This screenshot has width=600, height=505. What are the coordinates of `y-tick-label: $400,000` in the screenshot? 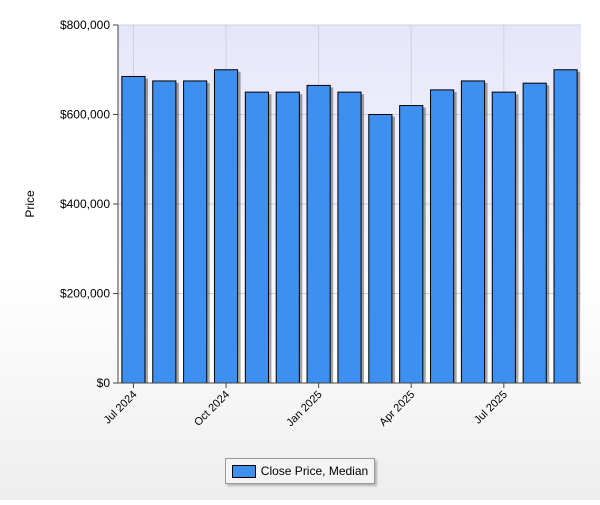 It's located at (85, 204).